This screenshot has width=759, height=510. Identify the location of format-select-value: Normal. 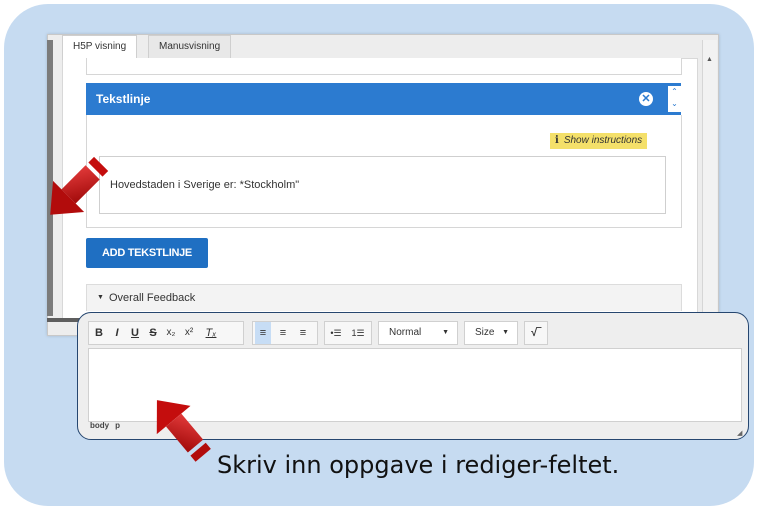
(405, 332).